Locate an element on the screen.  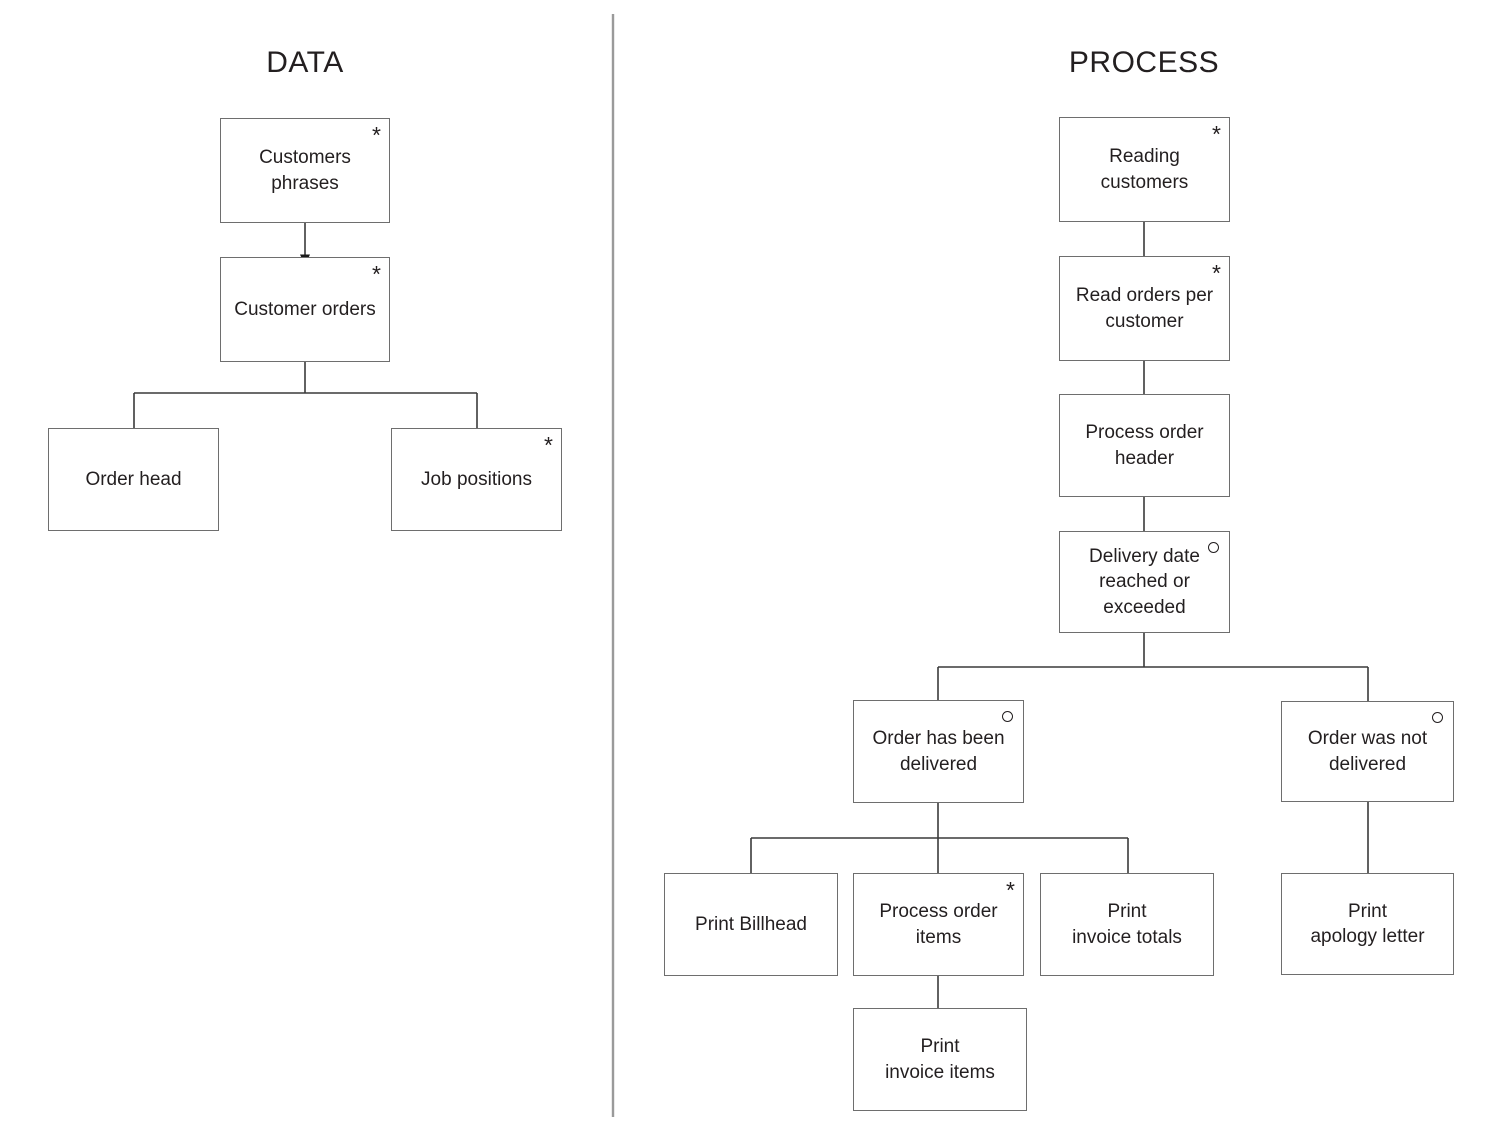
node-label: Order head is located at coordinates (133, 479).